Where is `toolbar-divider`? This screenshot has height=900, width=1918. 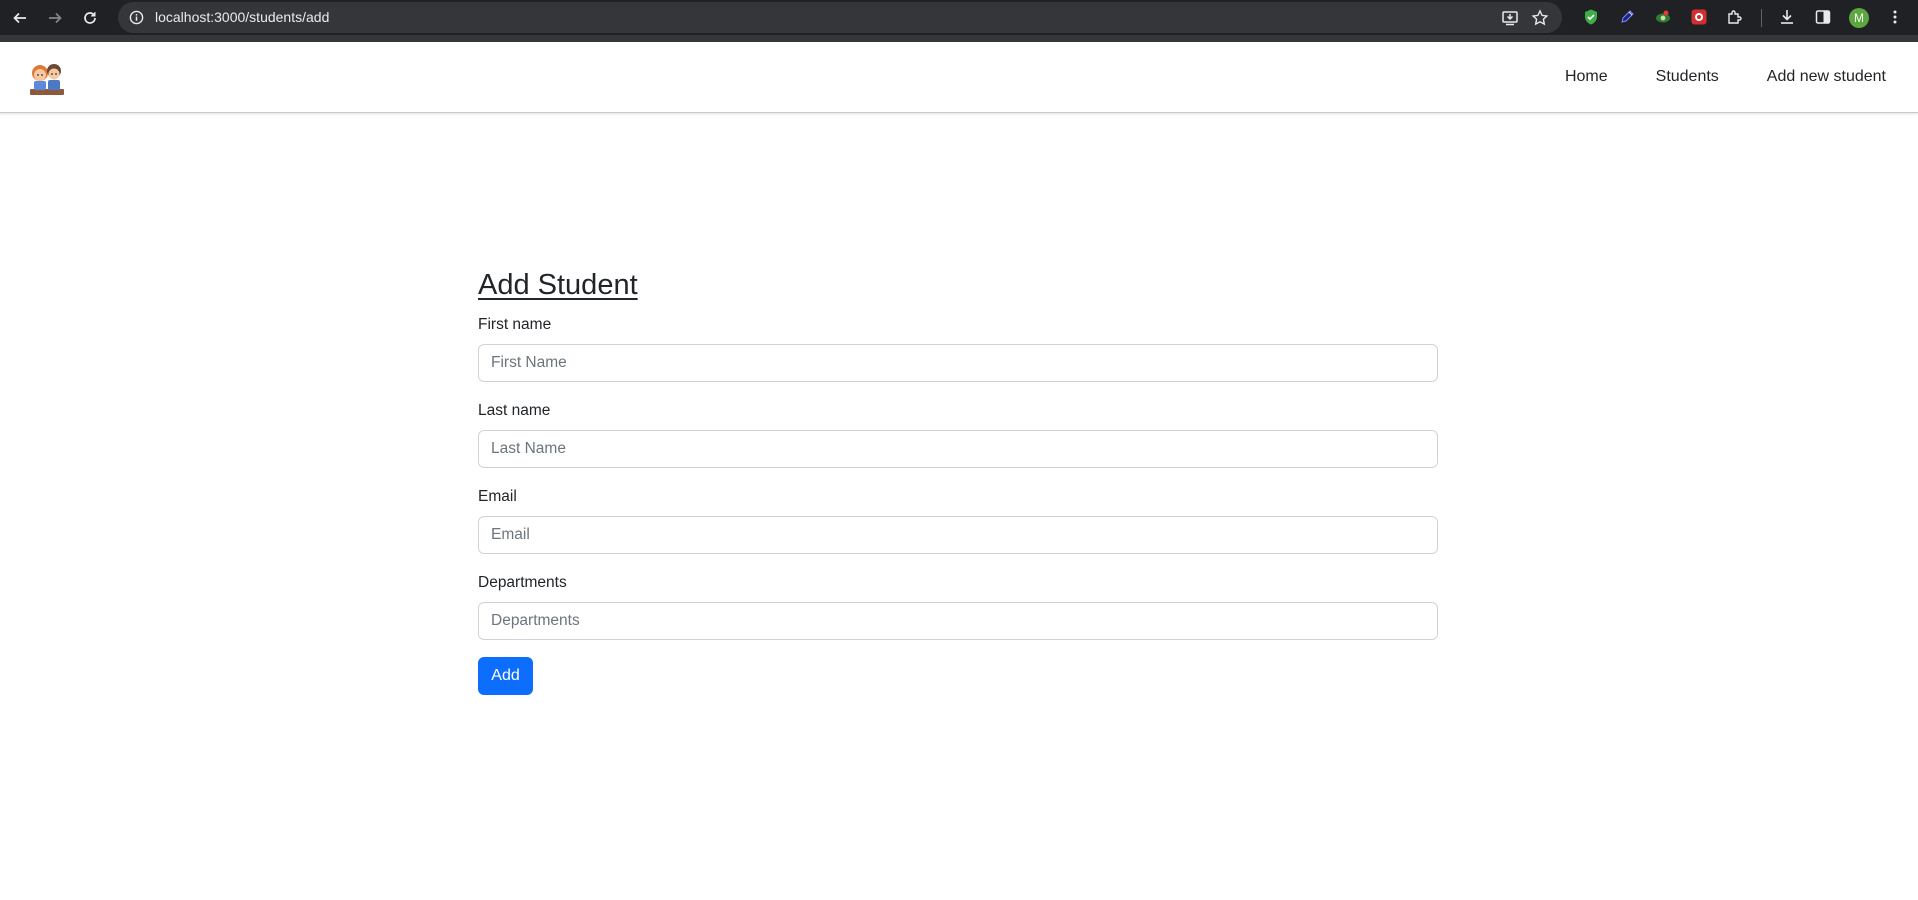
toolbar-divider is located at coordinates (1761, 18).